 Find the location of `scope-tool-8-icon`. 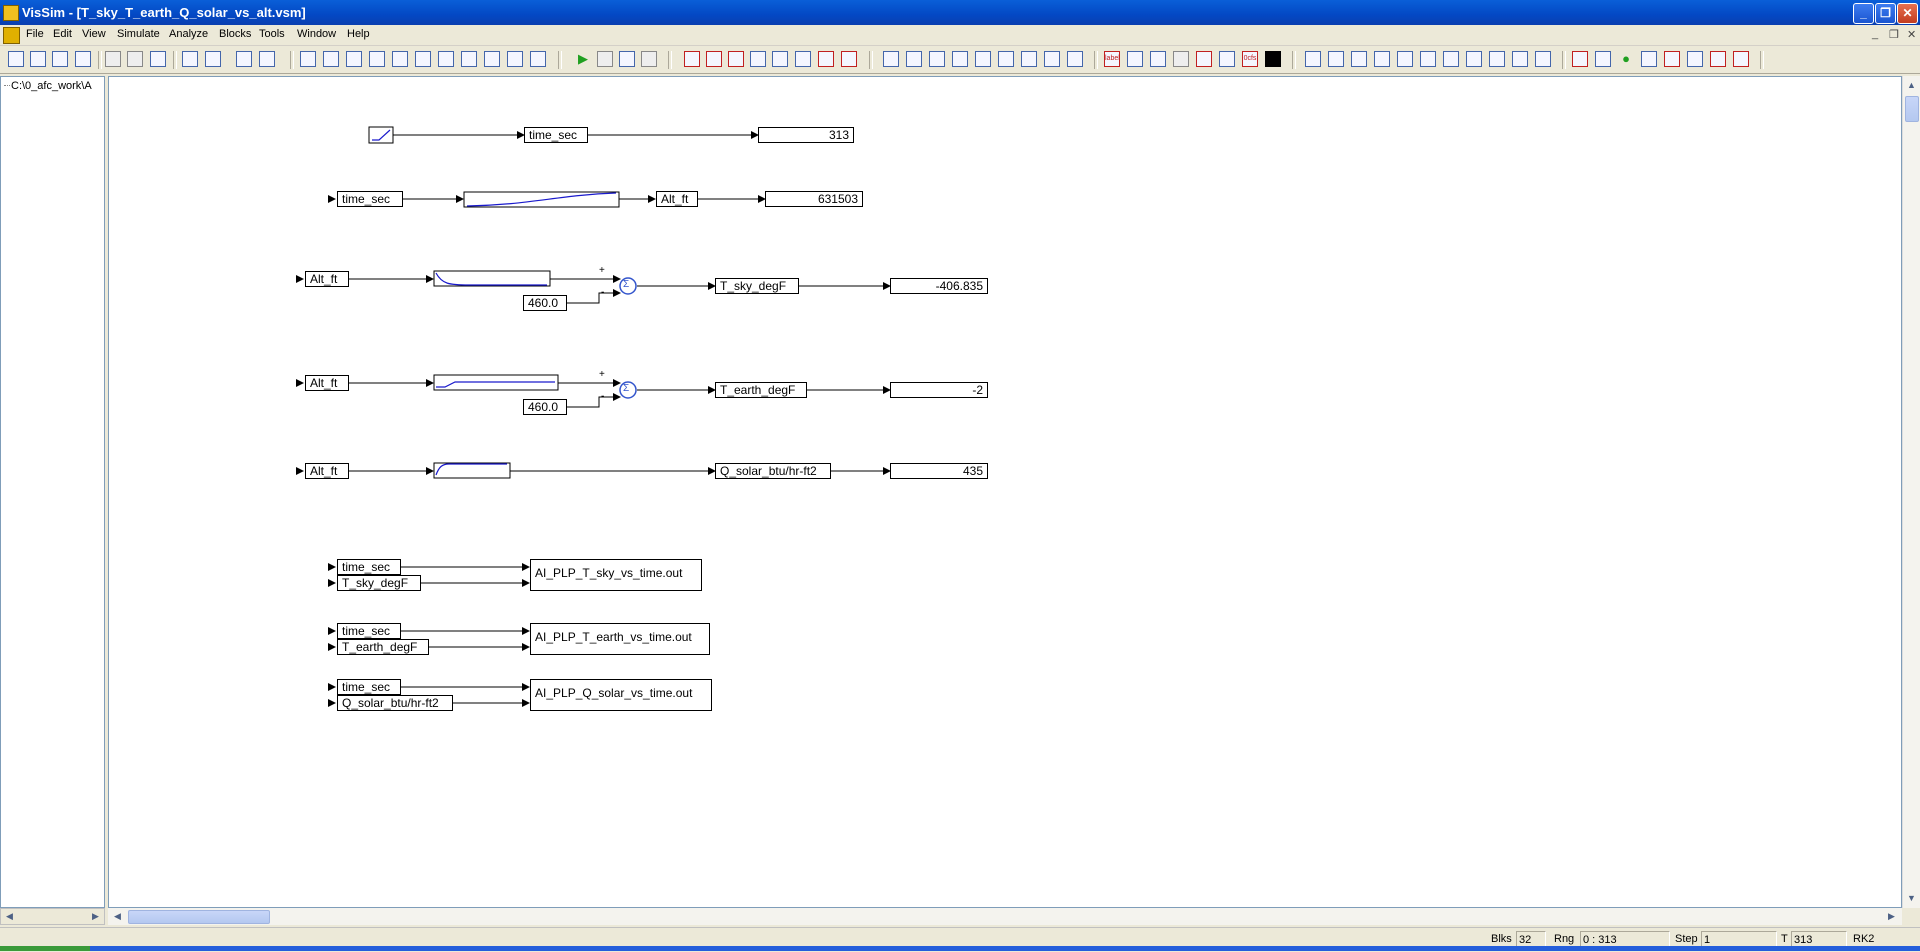

scope-tool-8-icon is located at coordinates (1741, 59).